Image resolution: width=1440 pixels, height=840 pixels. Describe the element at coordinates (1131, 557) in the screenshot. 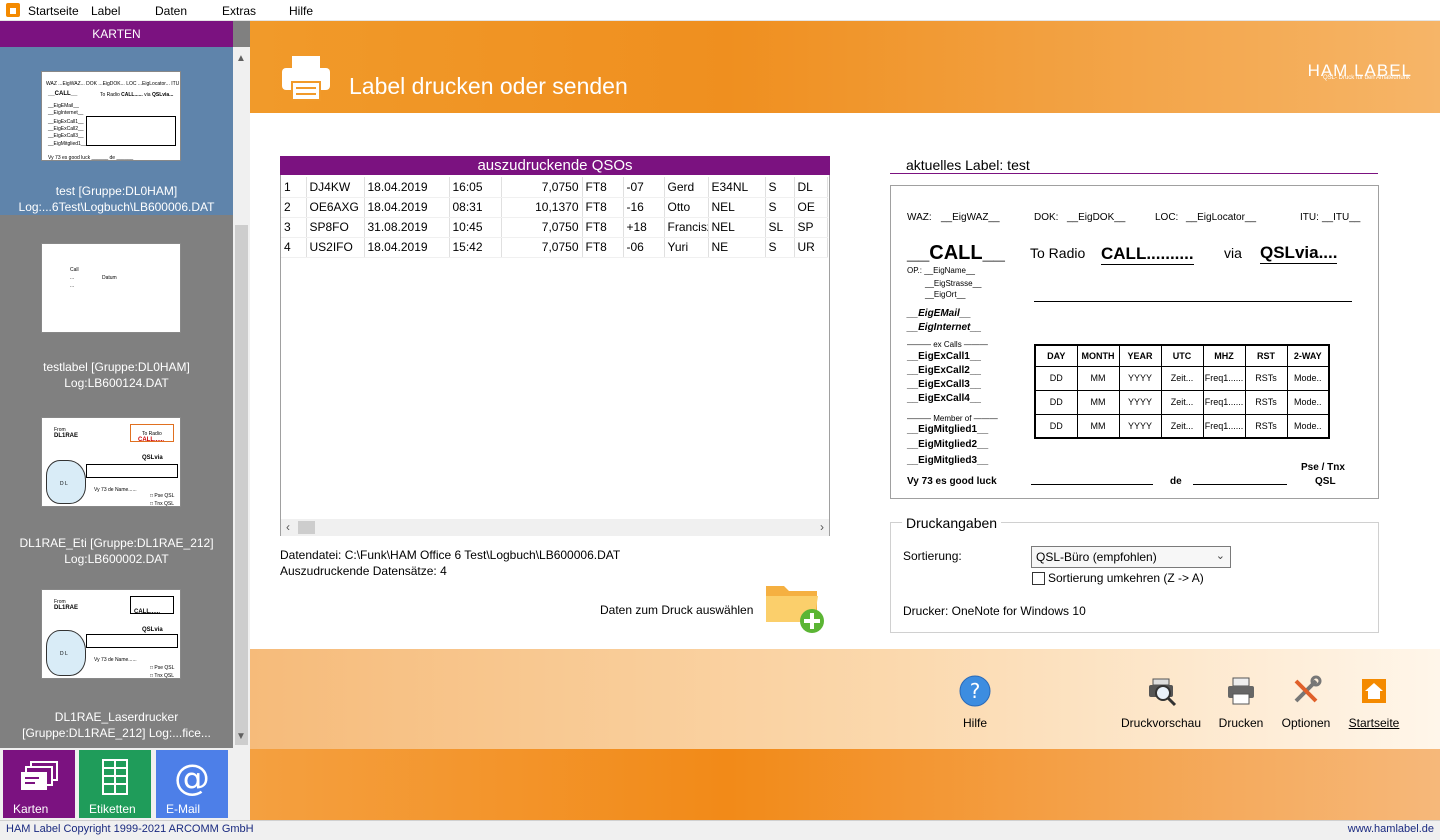

I see `sort-select: QSL-Büro (empfohlen) ⌄` at that location.